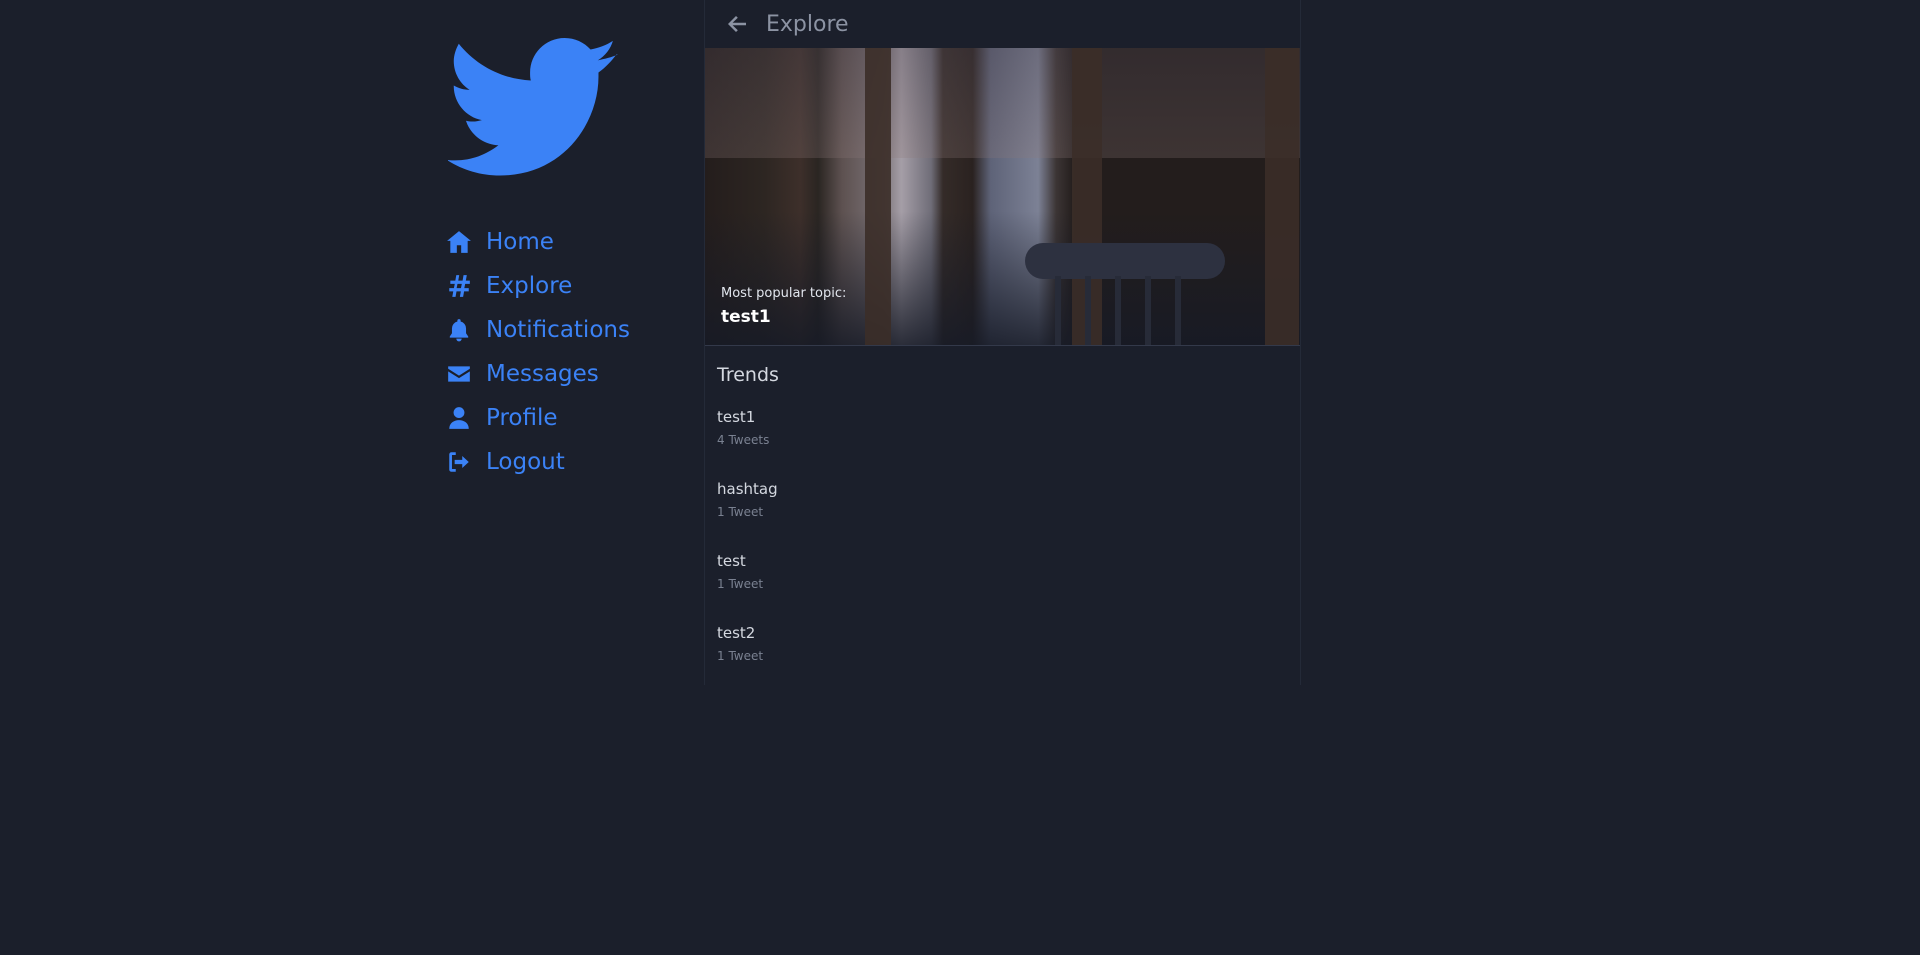  Describe the element at coordinates (522, 418) in the screenshot. I see `sidebar-item-label: Profile` at that location.